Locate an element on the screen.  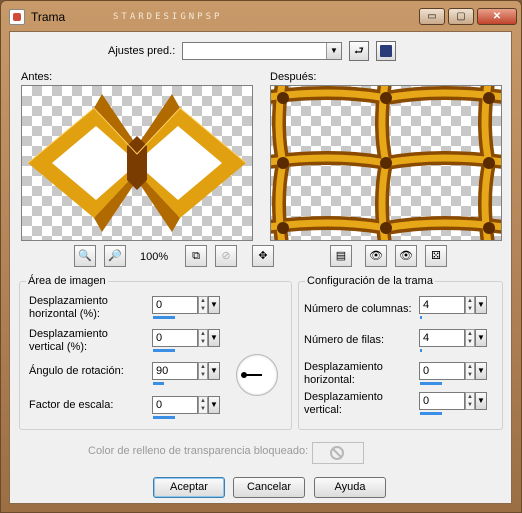
fit-preview-button: ⧉ is located at coordinates (196, 256).